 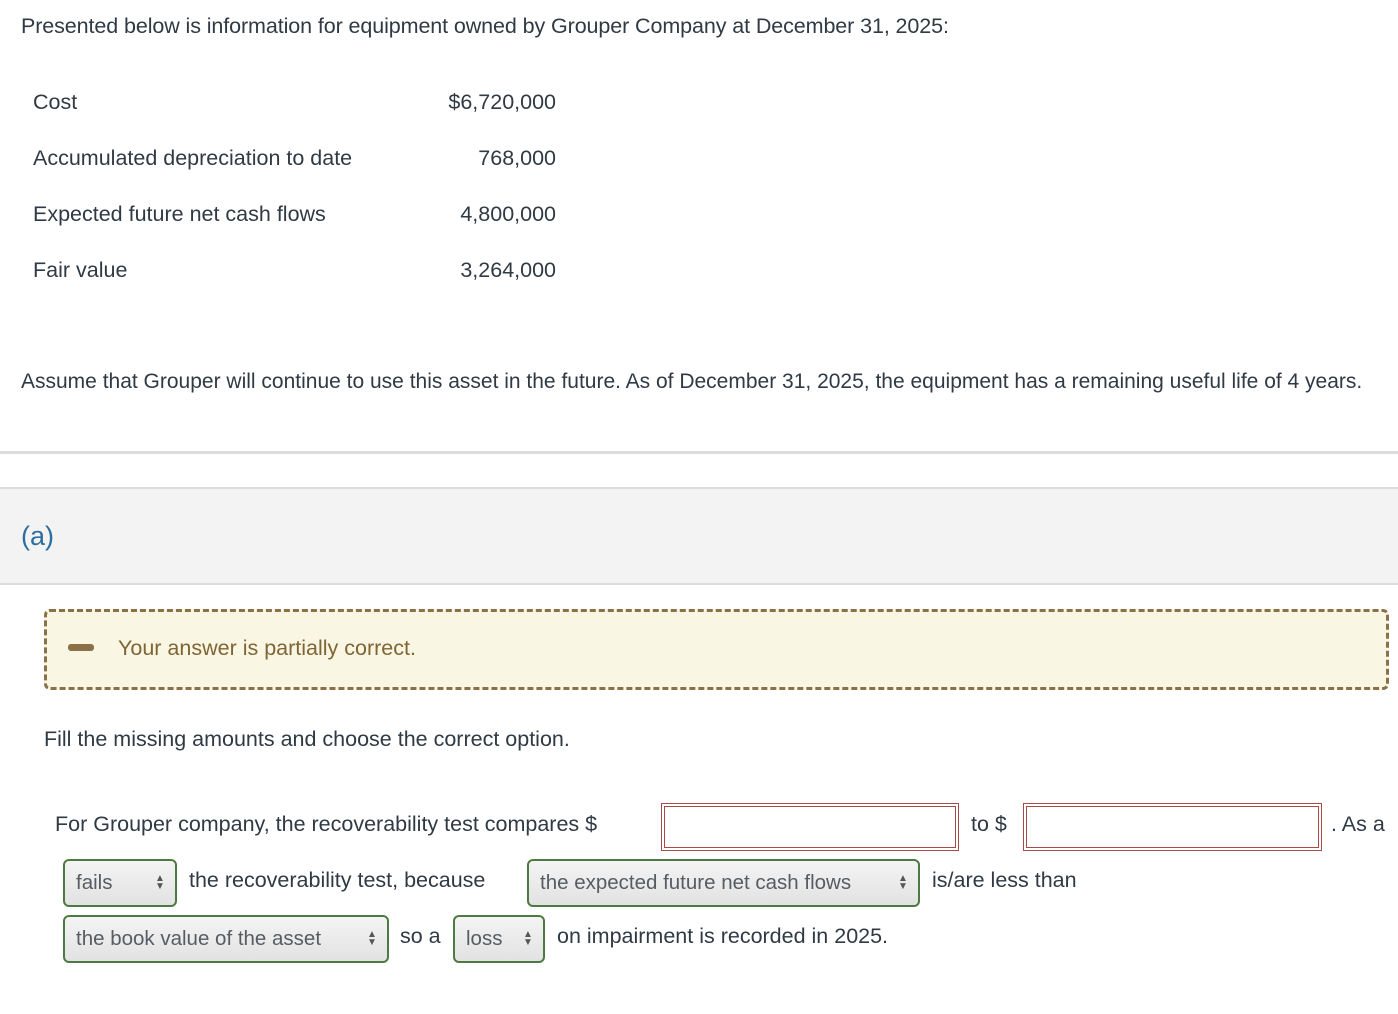 I want to click on row-value-fair-value: 3,264,000, so click(x=508, y=270).